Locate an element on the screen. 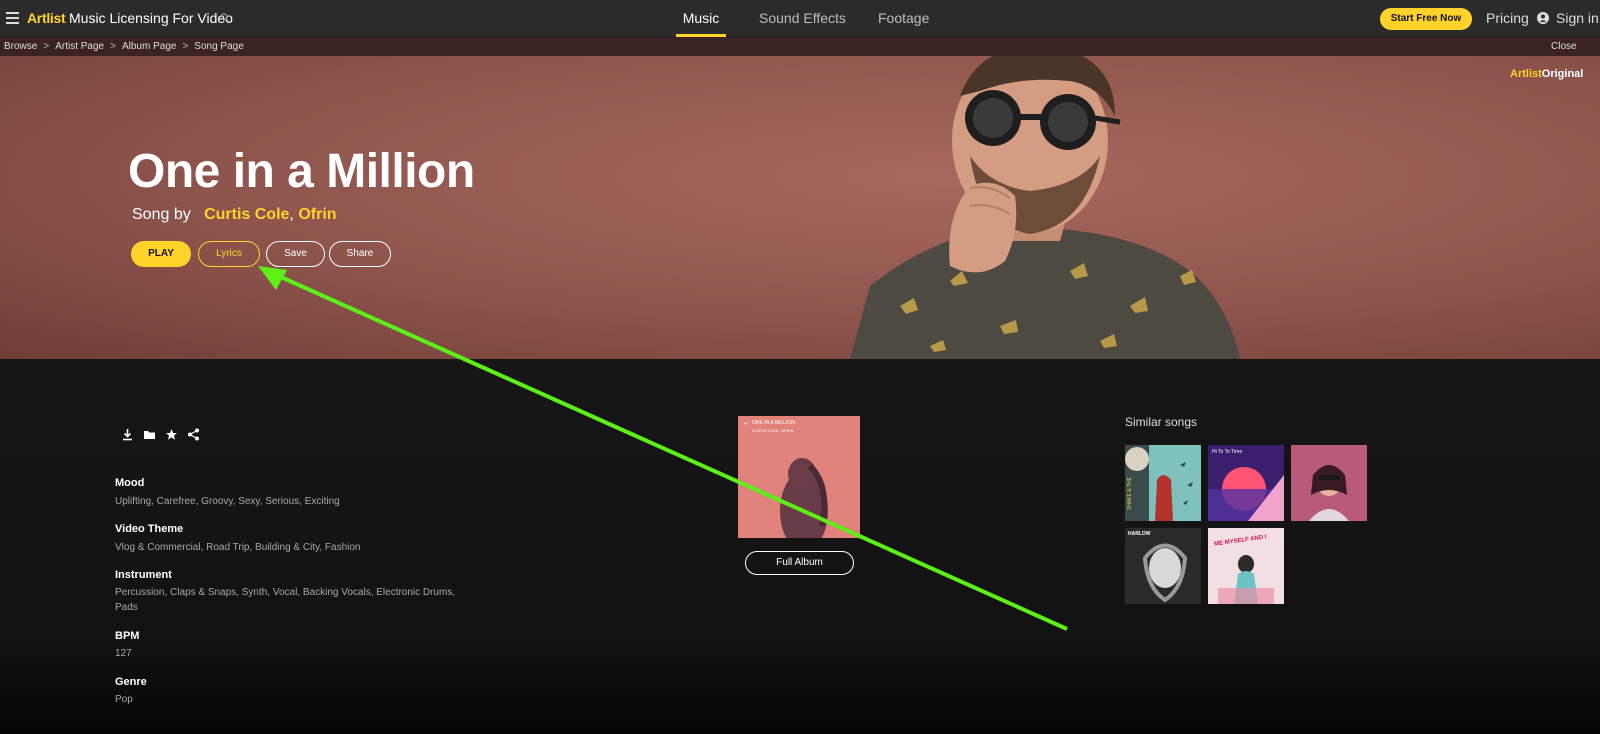 The image size is (1600, 734). song-by-line: Song by Curtis Cole, Ofrin is located at coordinates (234, 215).